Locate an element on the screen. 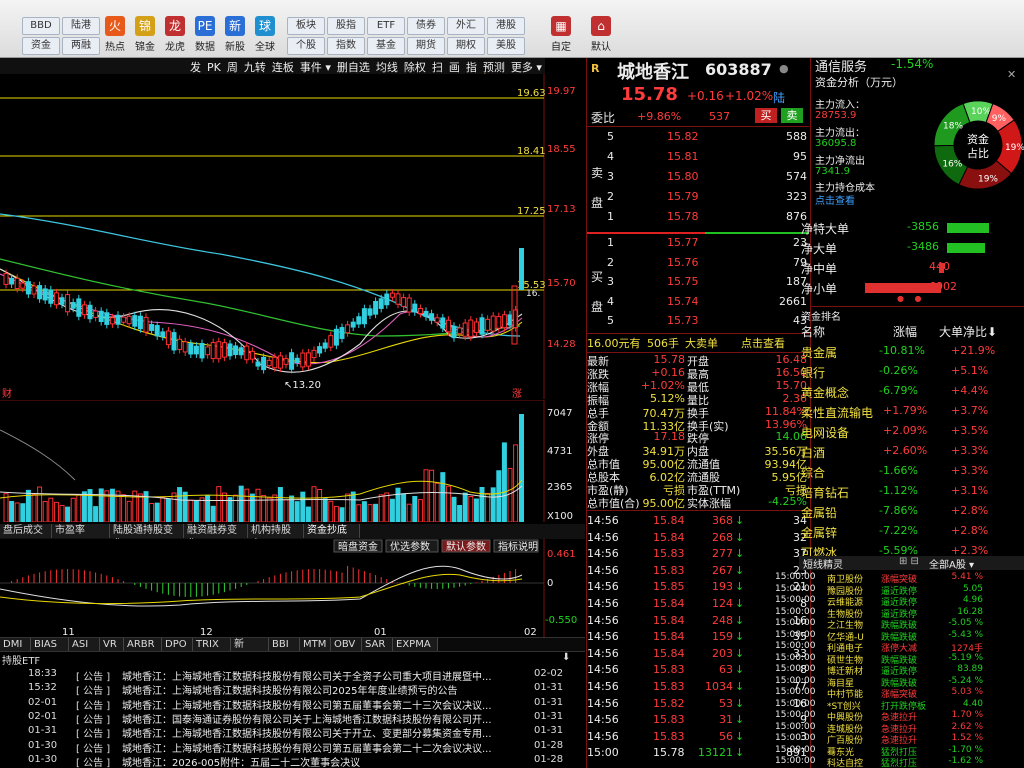  wire-row: 15:00:00 云维能源 逼近跌停 4.96 is located at coordinates (899, 601).